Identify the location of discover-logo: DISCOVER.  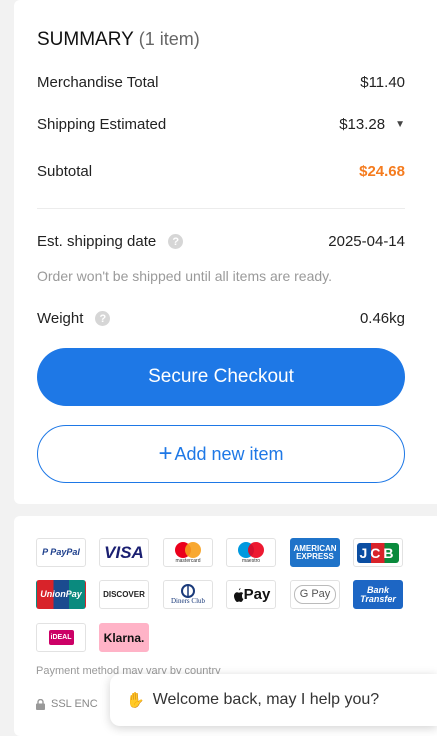
(124, 594).